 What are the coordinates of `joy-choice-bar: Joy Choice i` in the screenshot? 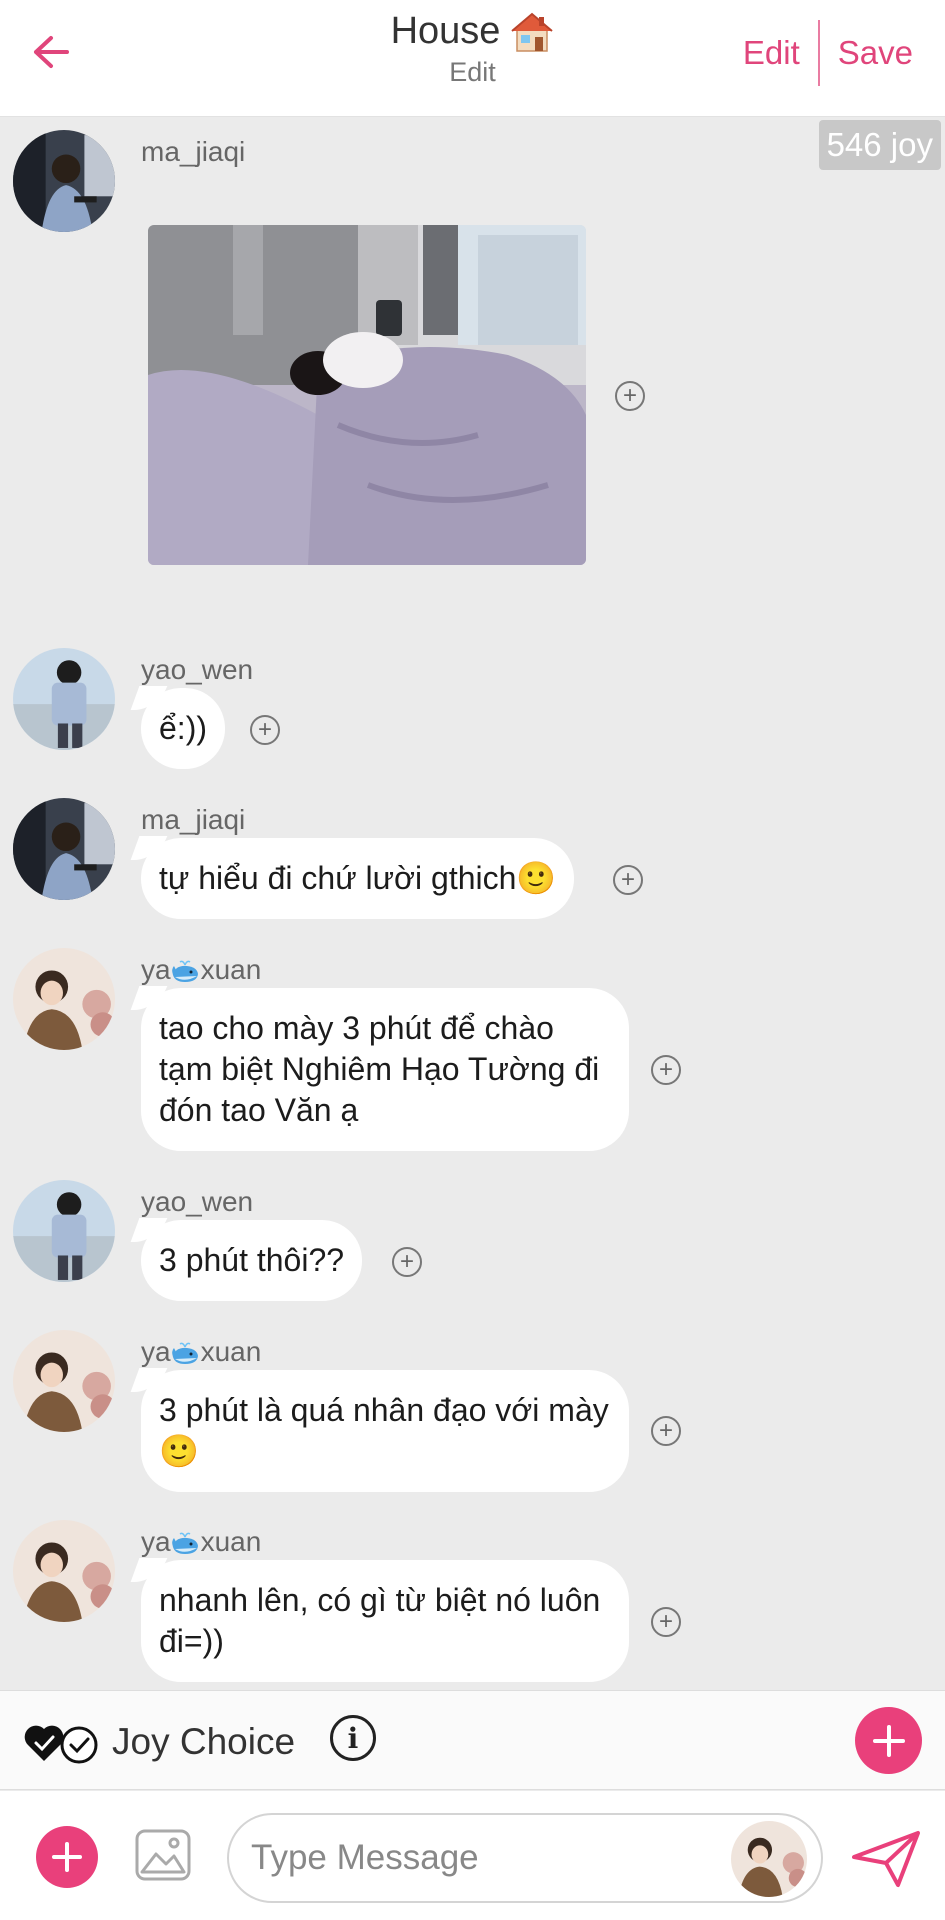 It's located at (472, 1740).